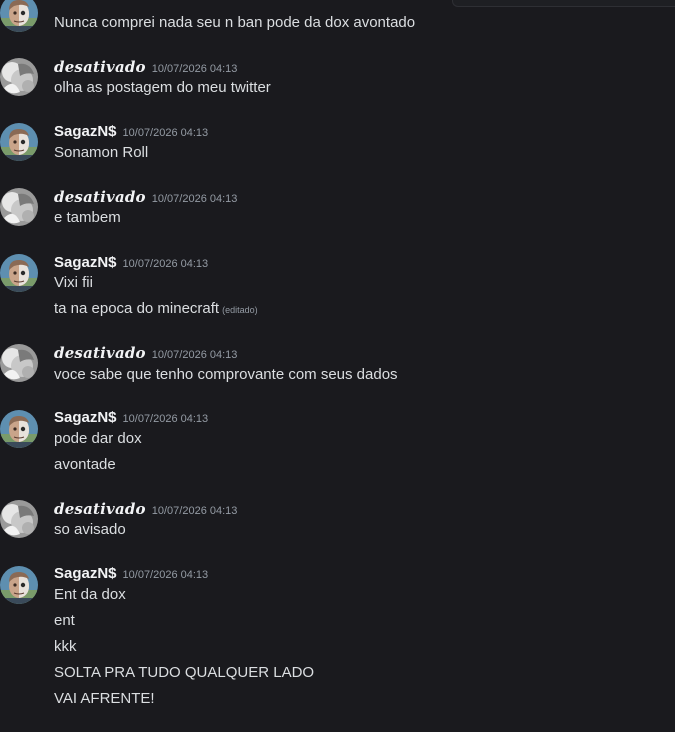  Describe the element at coordinates (137, 308) in the screenshot. I see `message-text-content: ta na epoca do minecraft` at that location.